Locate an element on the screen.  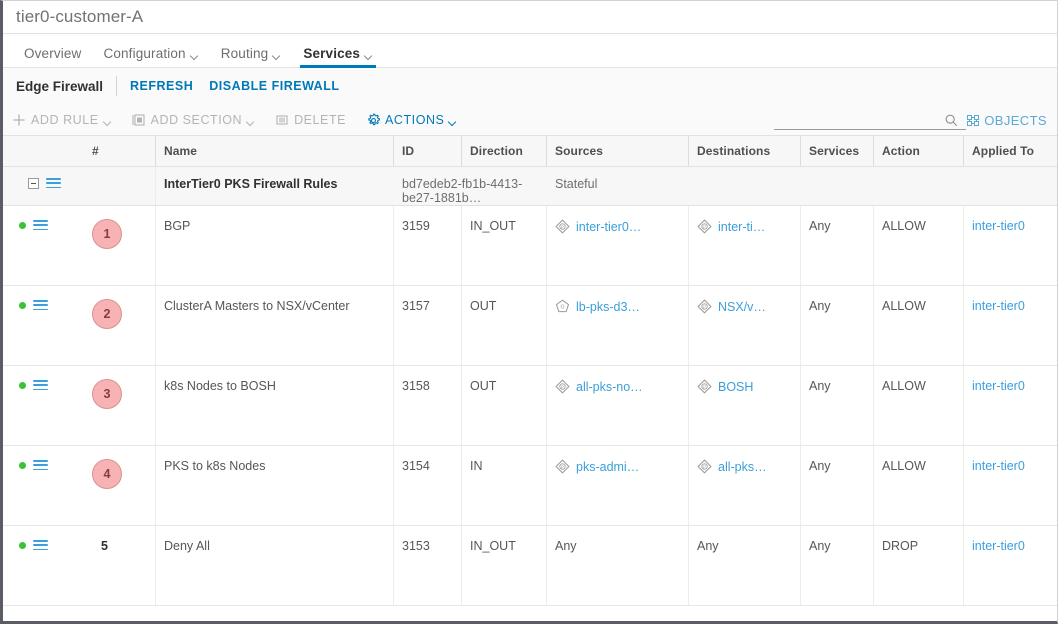
rule-id: 3157 is located at coordinates (427, 325).